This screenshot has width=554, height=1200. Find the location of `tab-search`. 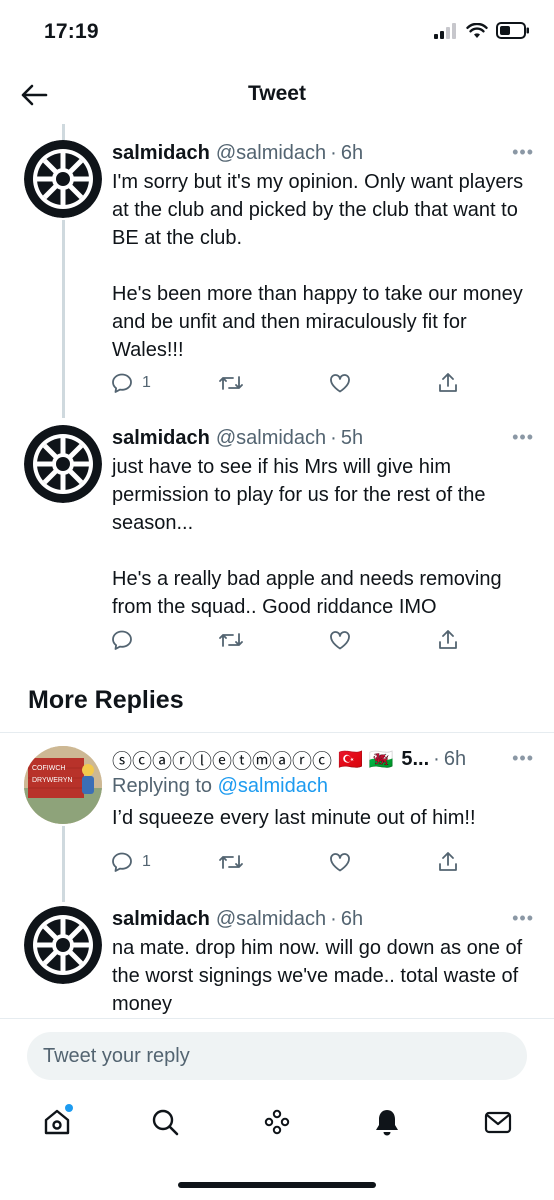

tab-search is located at coordinates (165, 1122).